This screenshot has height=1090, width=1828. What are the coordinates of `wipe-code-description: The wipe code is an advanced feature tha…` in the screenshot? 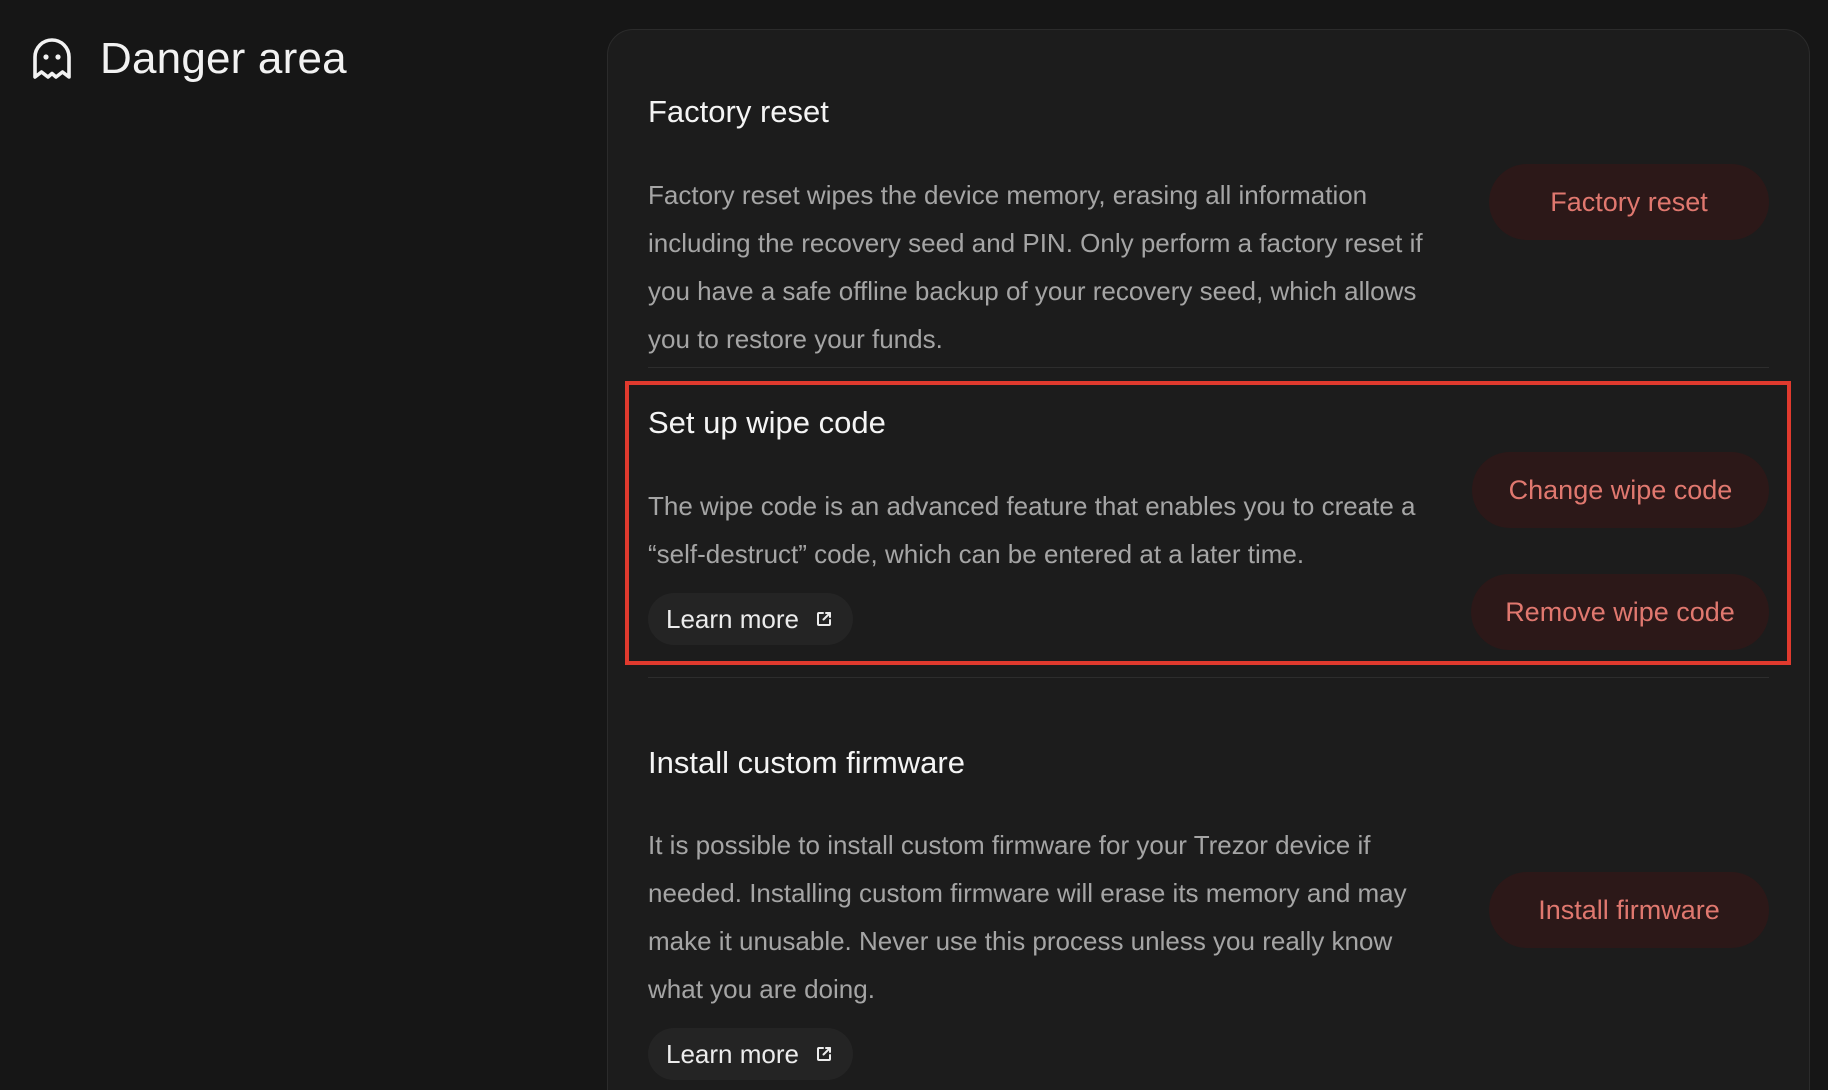 It's located at (1032, 530).